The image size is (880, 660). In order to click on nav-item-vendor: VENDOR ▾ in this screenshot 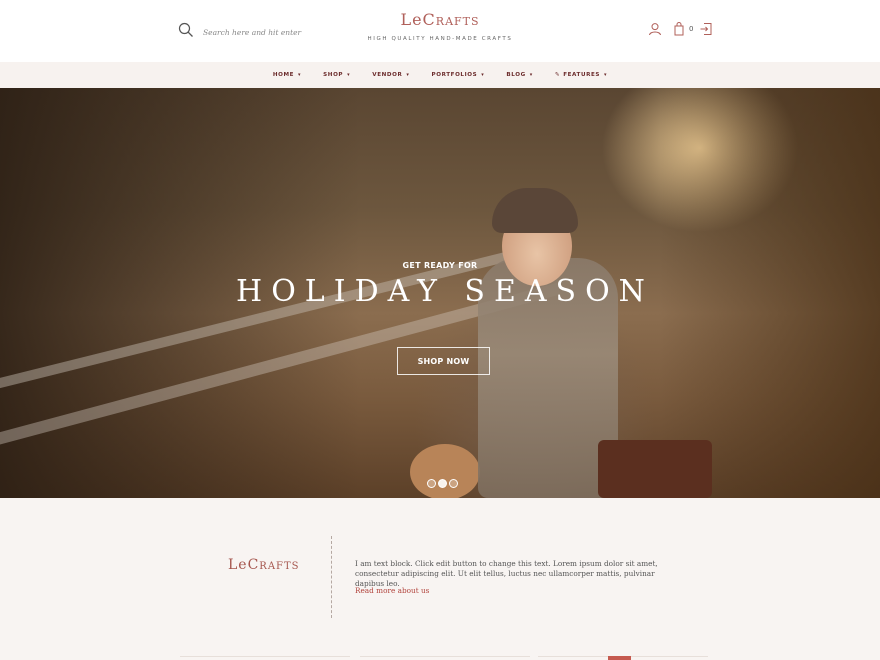, I will do `click(390, 75)`.